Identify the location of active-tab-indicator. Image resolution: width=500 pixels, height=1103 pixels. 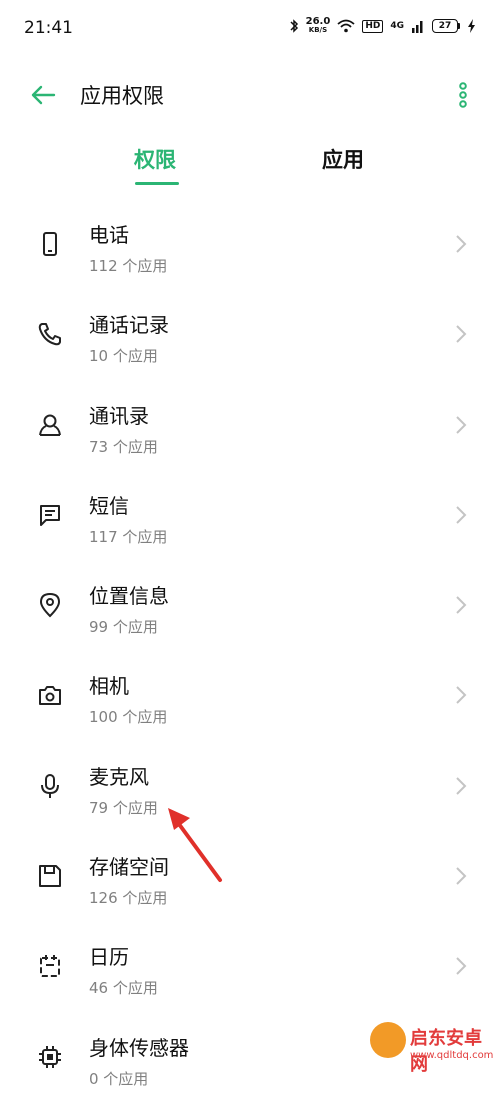
(157, 183).